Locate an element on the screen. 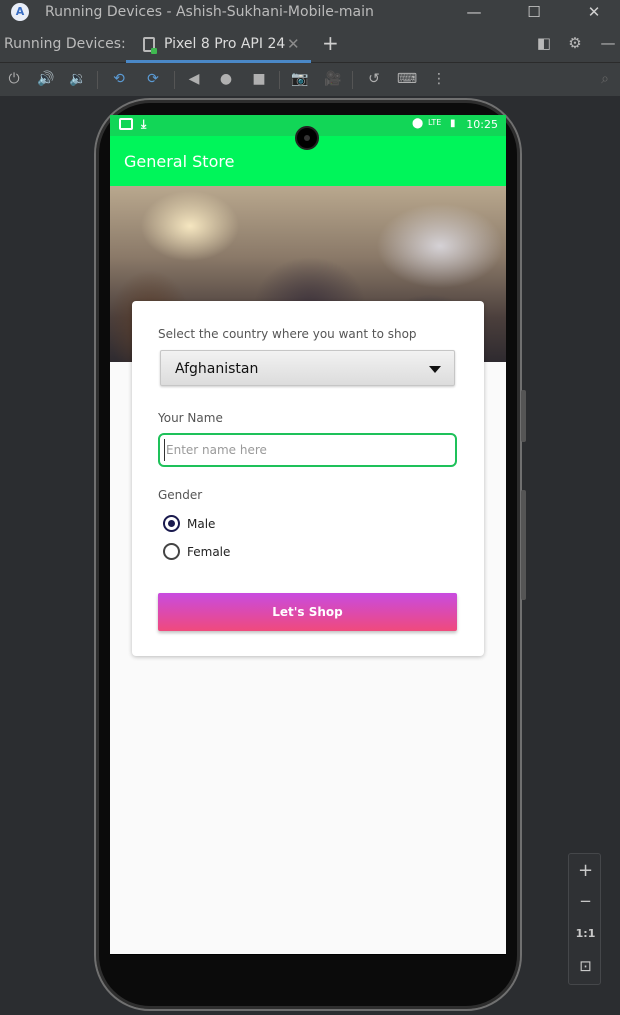 The width and height of the screenshot is (620, 1015). device-icon is located at coordinates (150, 45).